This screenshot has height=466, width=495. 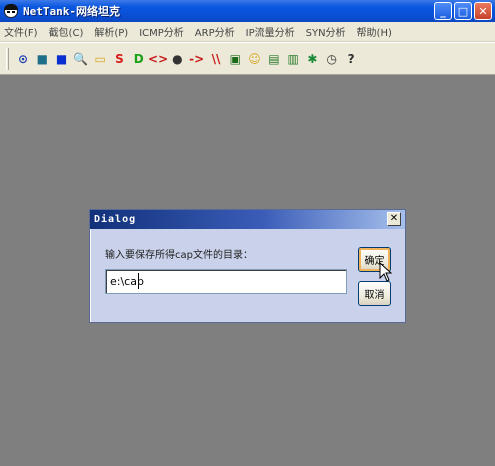 What do you see at coordinates (119, 59) in the screenshot?
I see `s-letter-icon: S` at bounding box center [119, 59].